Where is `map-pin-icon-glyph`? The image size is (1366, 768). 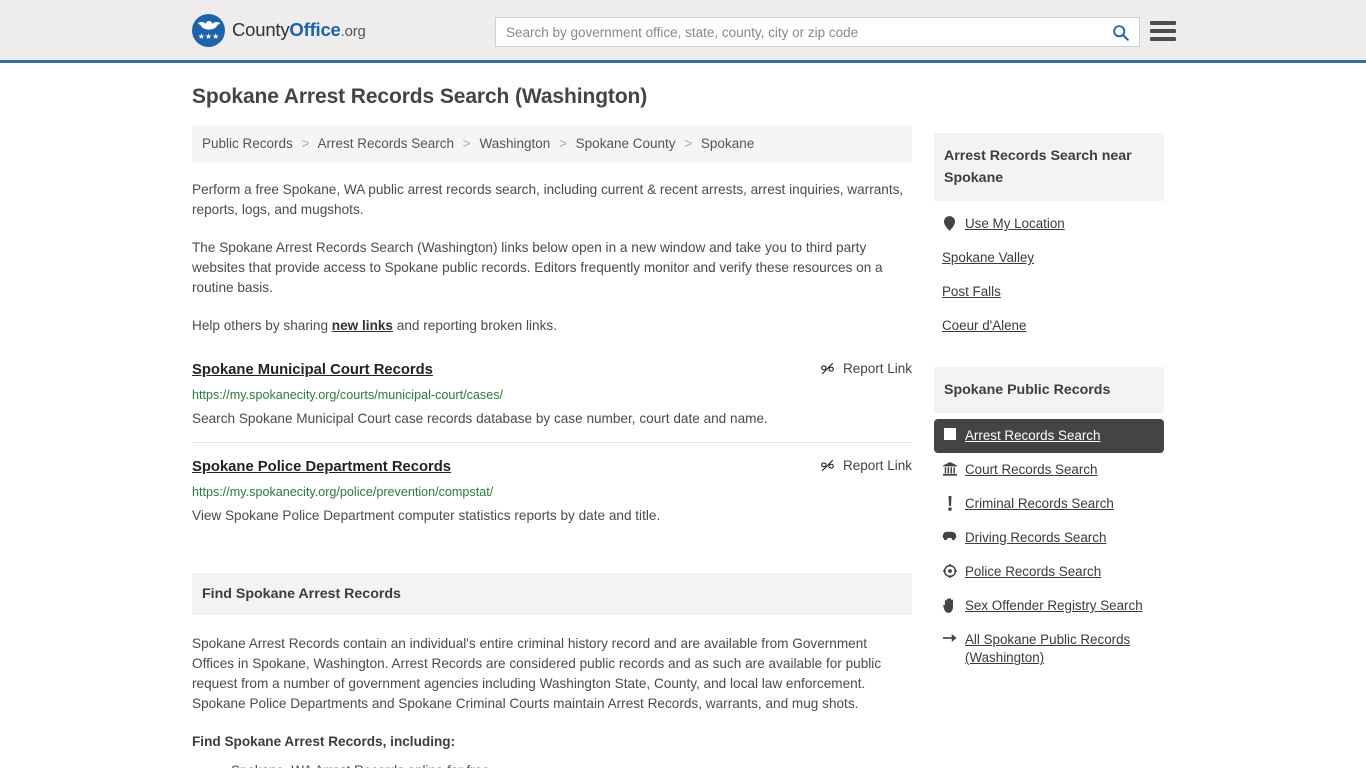
map-pin-icon-glyph is located at coordinates (949, 223).